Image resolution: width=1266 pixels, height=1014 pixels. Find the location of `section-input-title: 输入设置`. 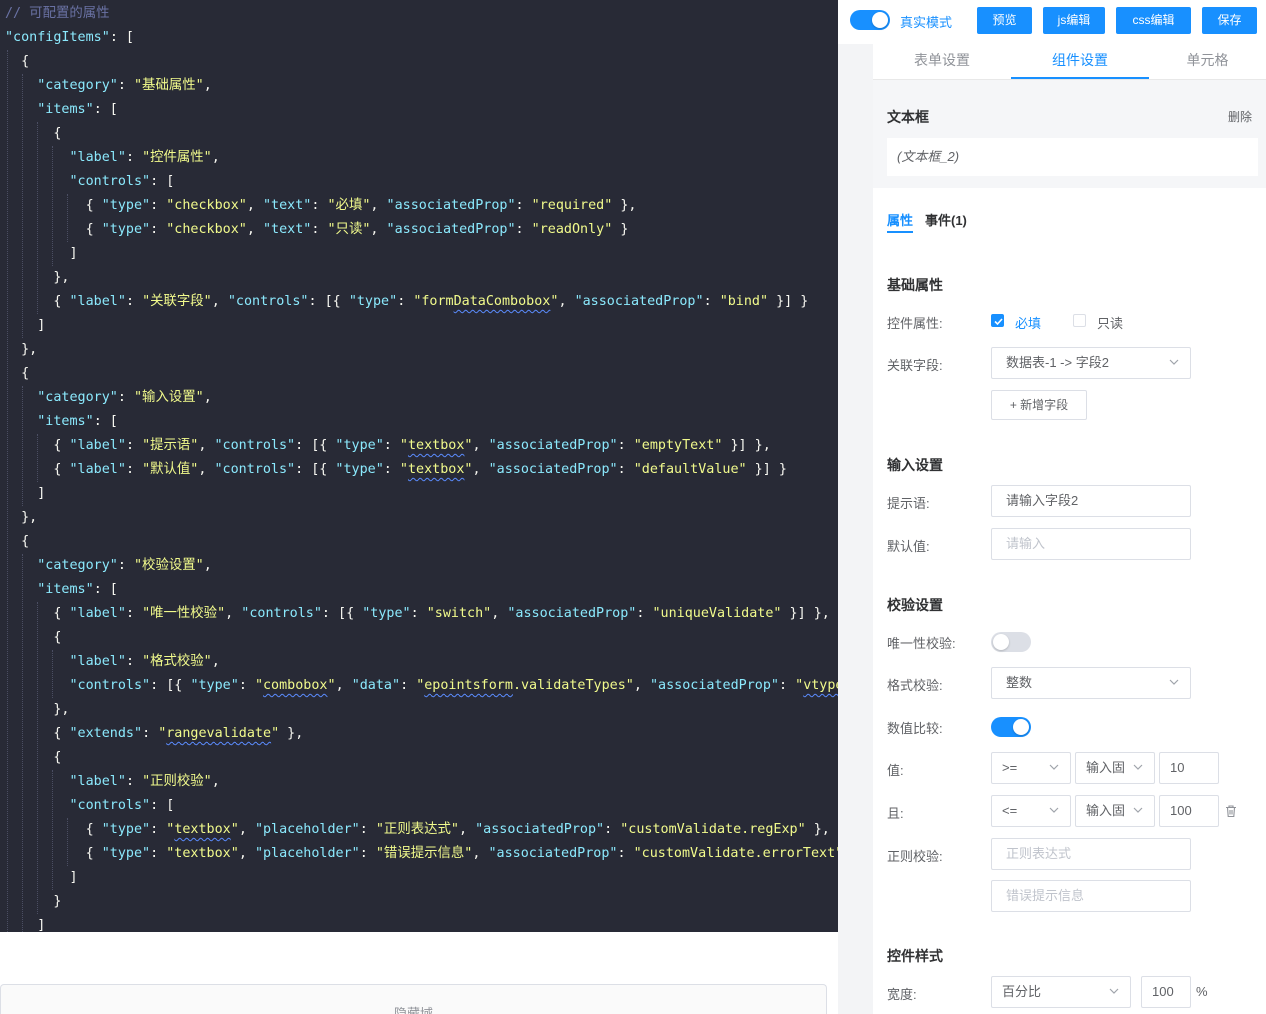

section-input-title: 输入设置 is located at coordinates (915, 465).